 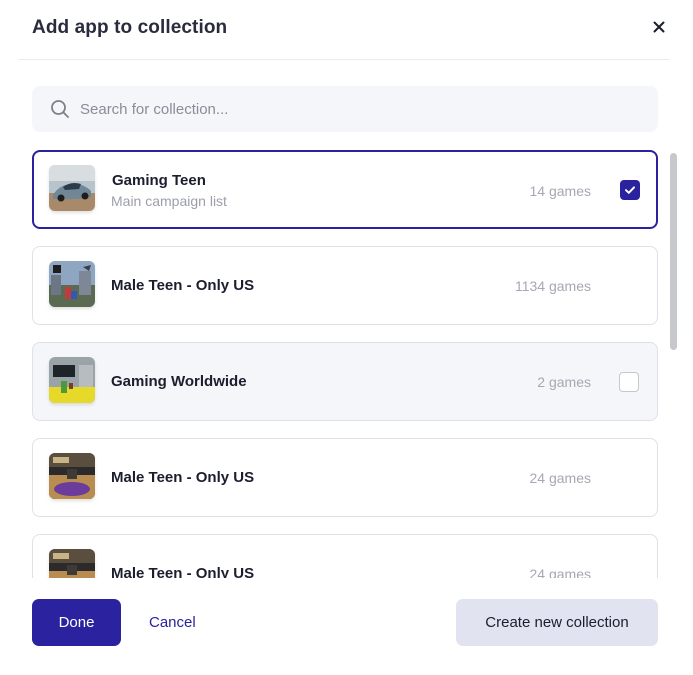 What do you see at coordinates (60, 109) in the screenshot?
I see `search-icon` at bounding box center [60, 109].